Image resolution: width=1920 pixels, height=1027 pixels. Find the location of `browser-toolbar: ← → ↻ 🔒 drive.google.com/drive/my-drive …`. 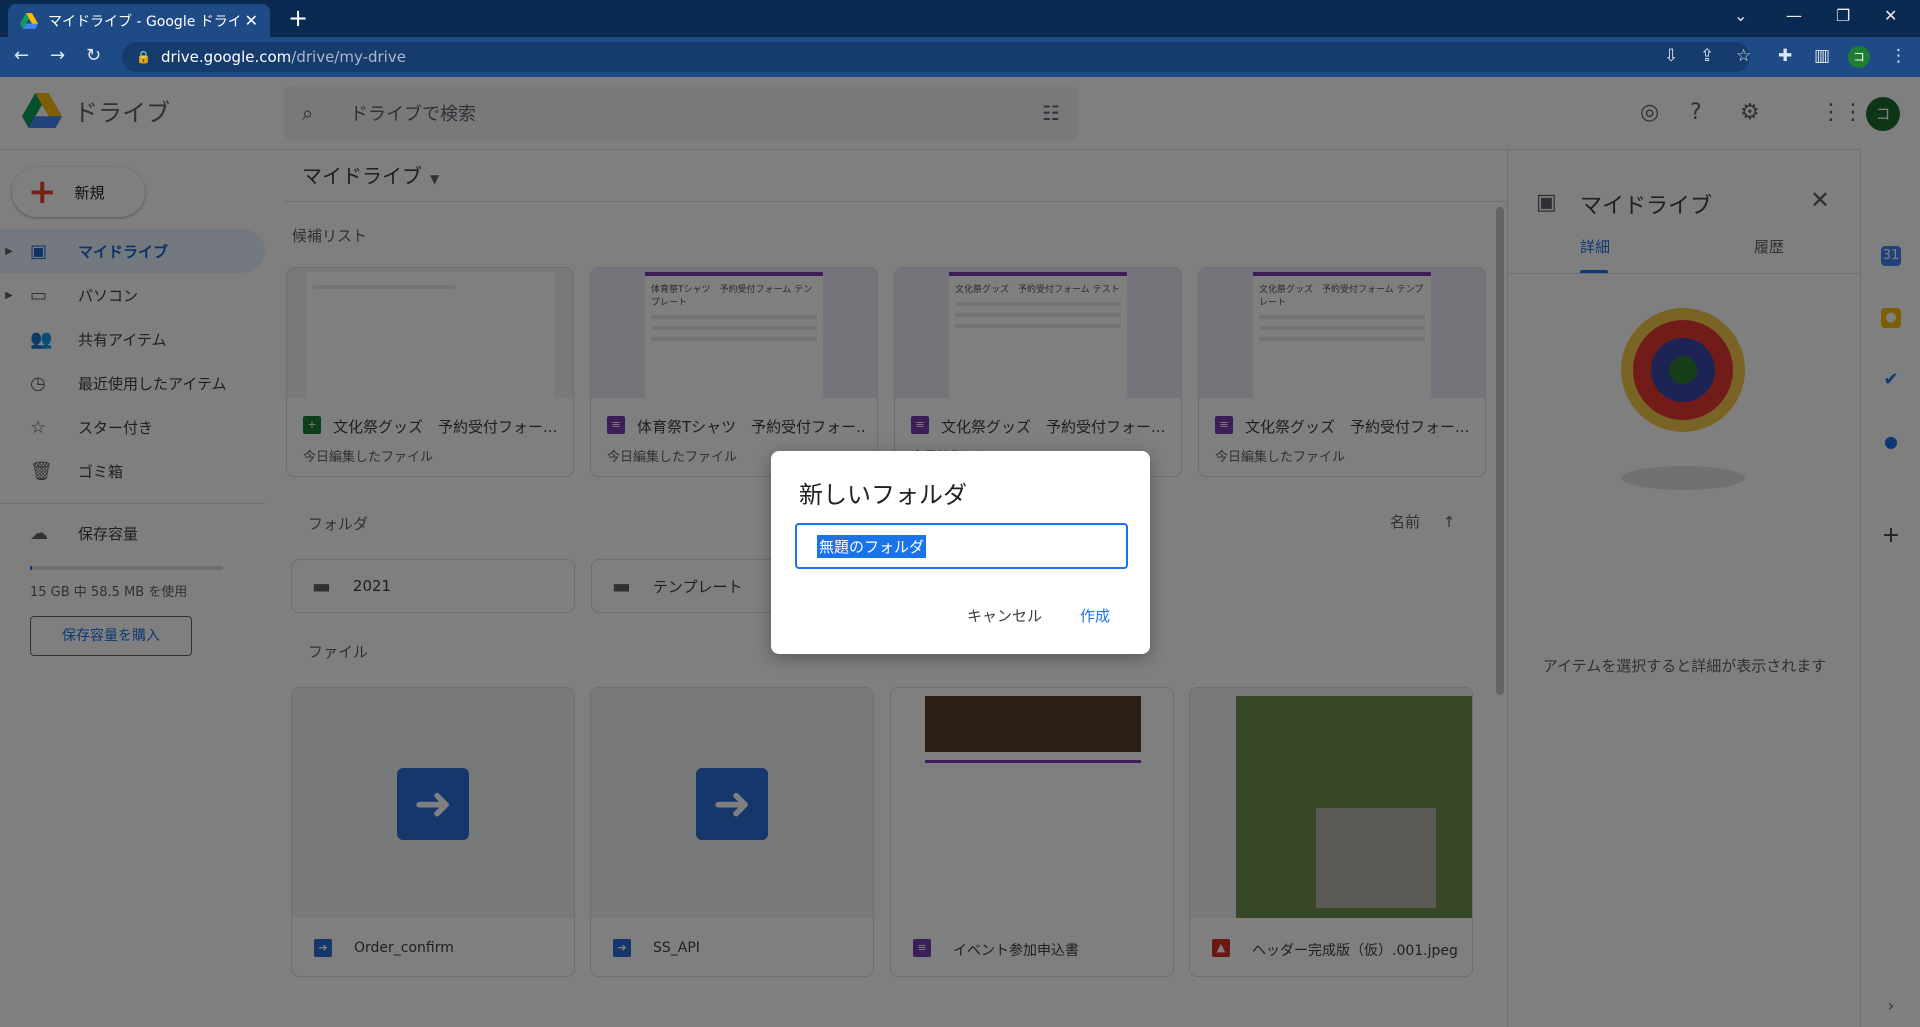

browser-toolbar: ← → ↻ 🔒 drive.google.com/drive/my-drive … is located at coordinates (960, 57).